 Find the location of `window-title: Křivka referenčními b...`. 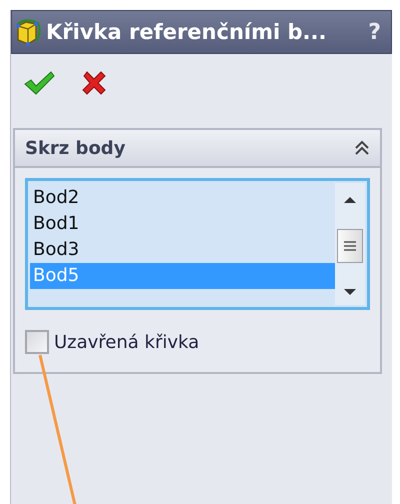

window-title: Křivka referenčními b... is located at coordinates (187, 32).